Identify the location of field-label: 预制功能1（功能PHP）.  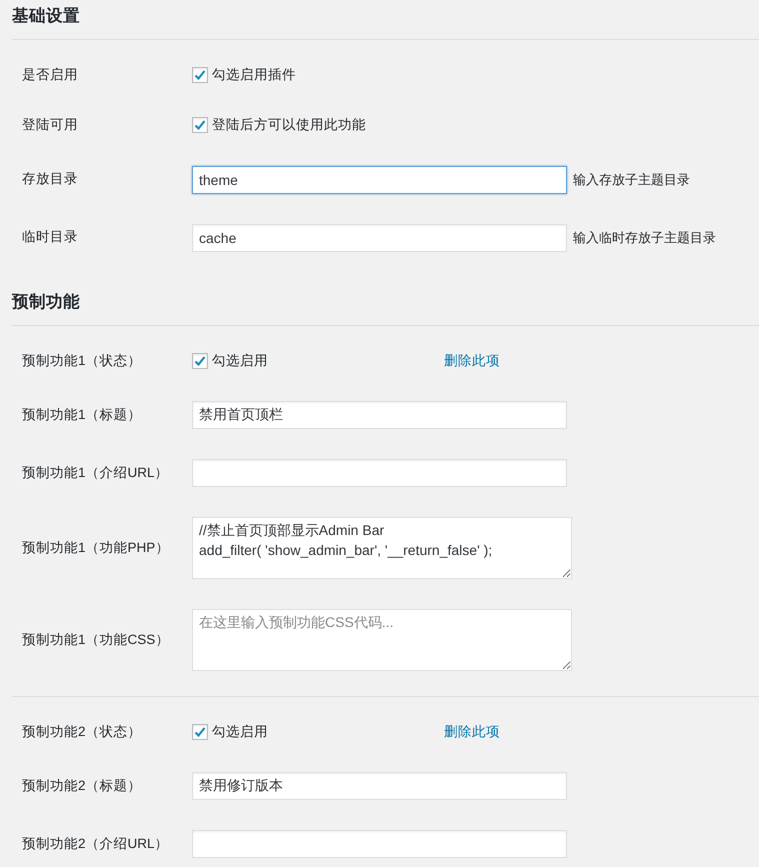
(95, 547).